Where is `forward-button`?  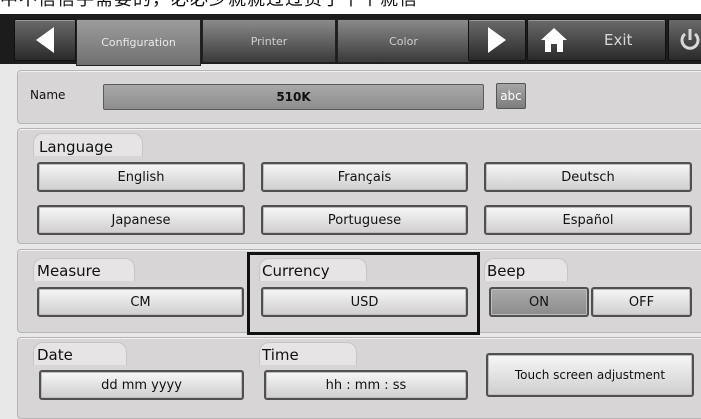
forward-button is located at coordinates (497, 40).